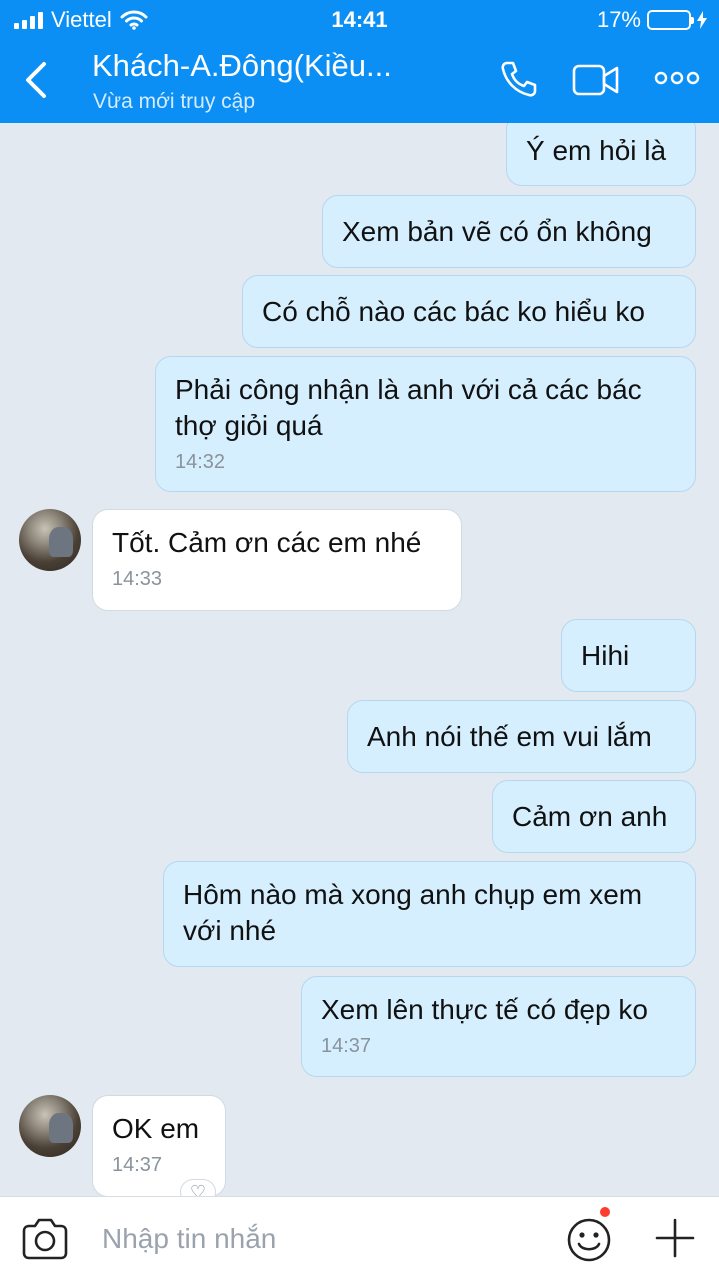  What do you see at coordinates (521, 736) in the screenshot?
I see `message-bubble-outgoing: Anh nói thế em vui lắm` at bounding box center [521, 736].